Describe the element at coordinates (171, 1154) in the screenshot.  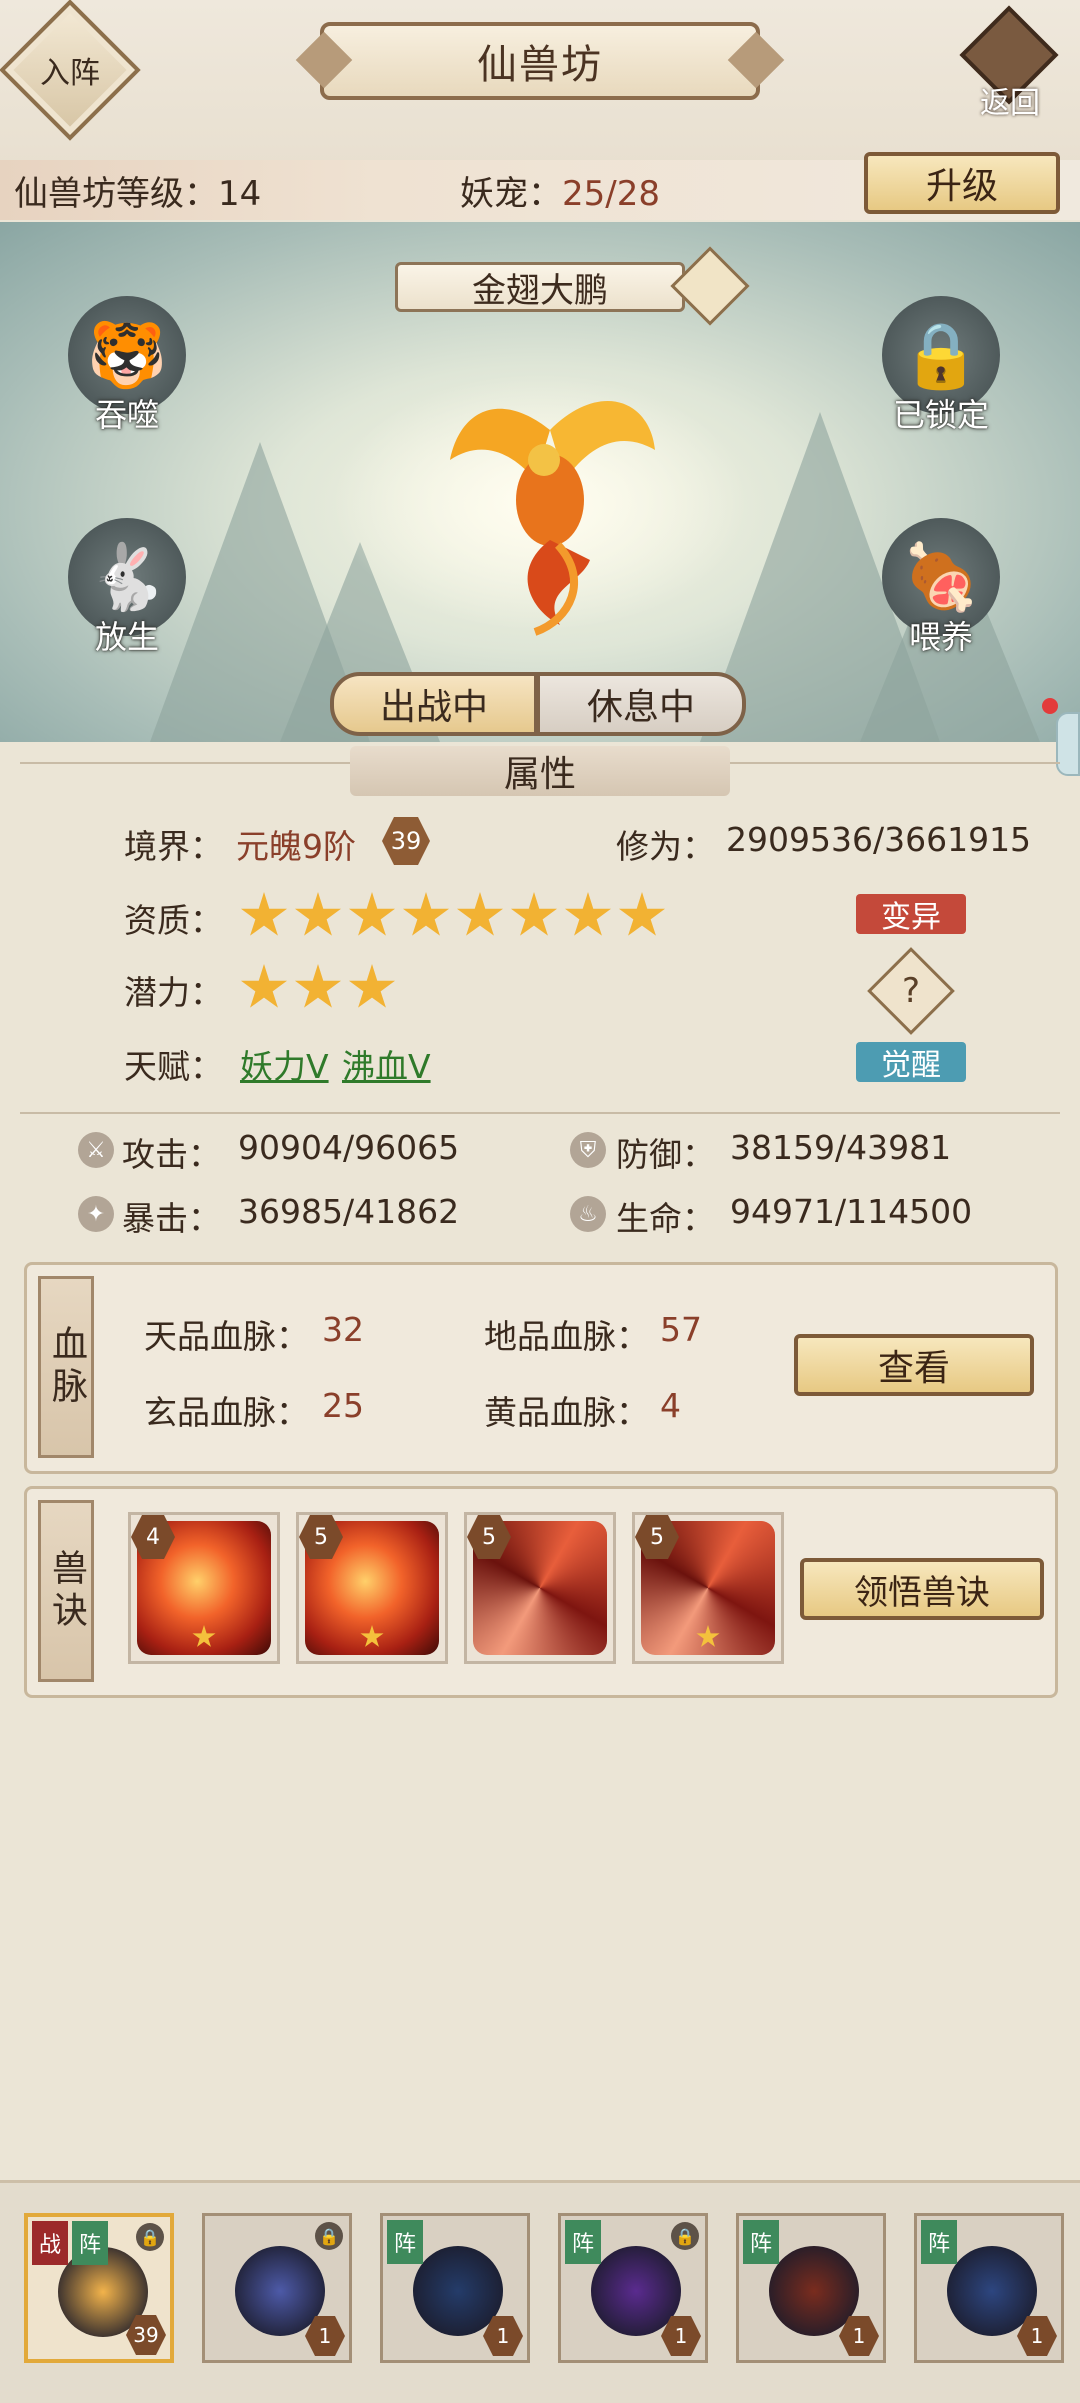
I see `attack-label: 攻击：` at that location.